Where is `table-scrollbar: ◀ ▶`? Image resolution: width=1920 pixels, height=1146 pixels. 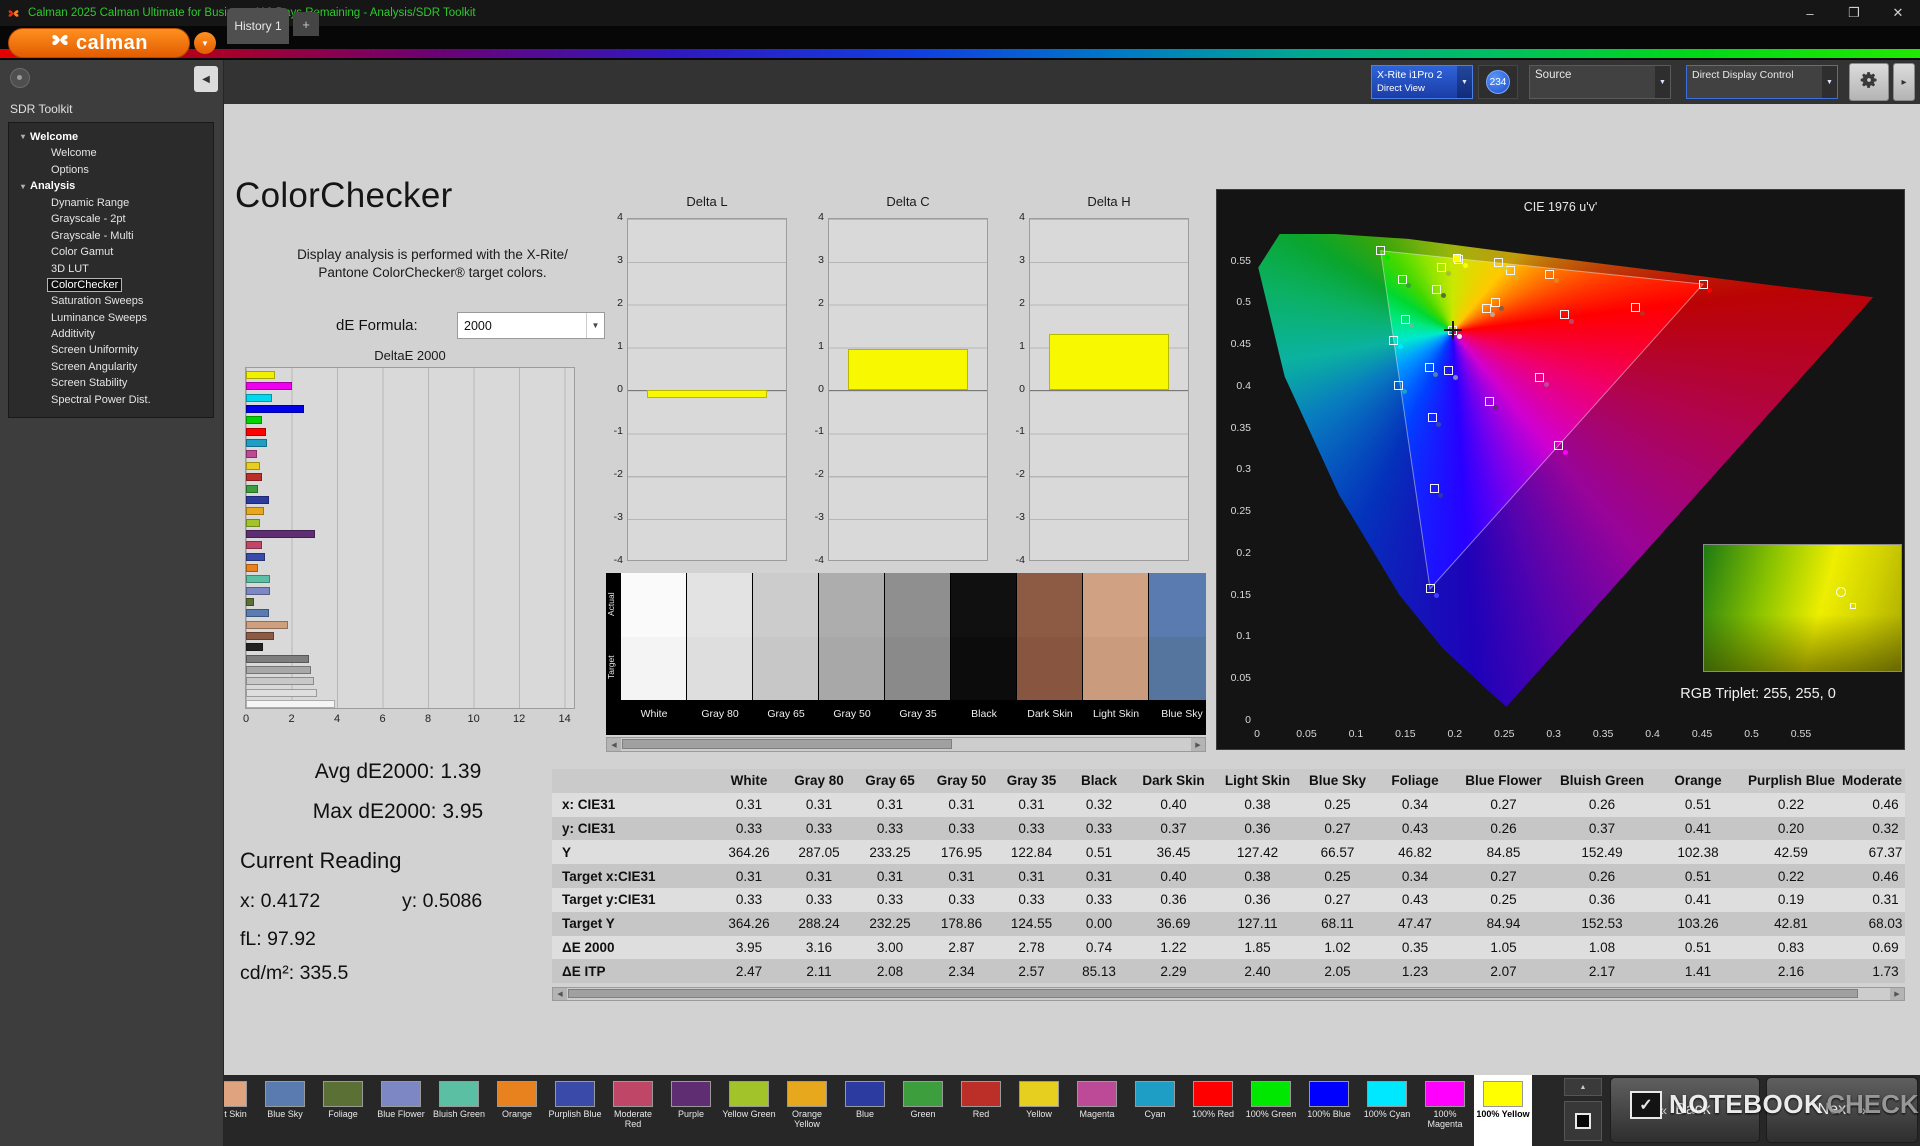 table-scrollbar: ◀ ▶ is located at coordinates (1228, 994).